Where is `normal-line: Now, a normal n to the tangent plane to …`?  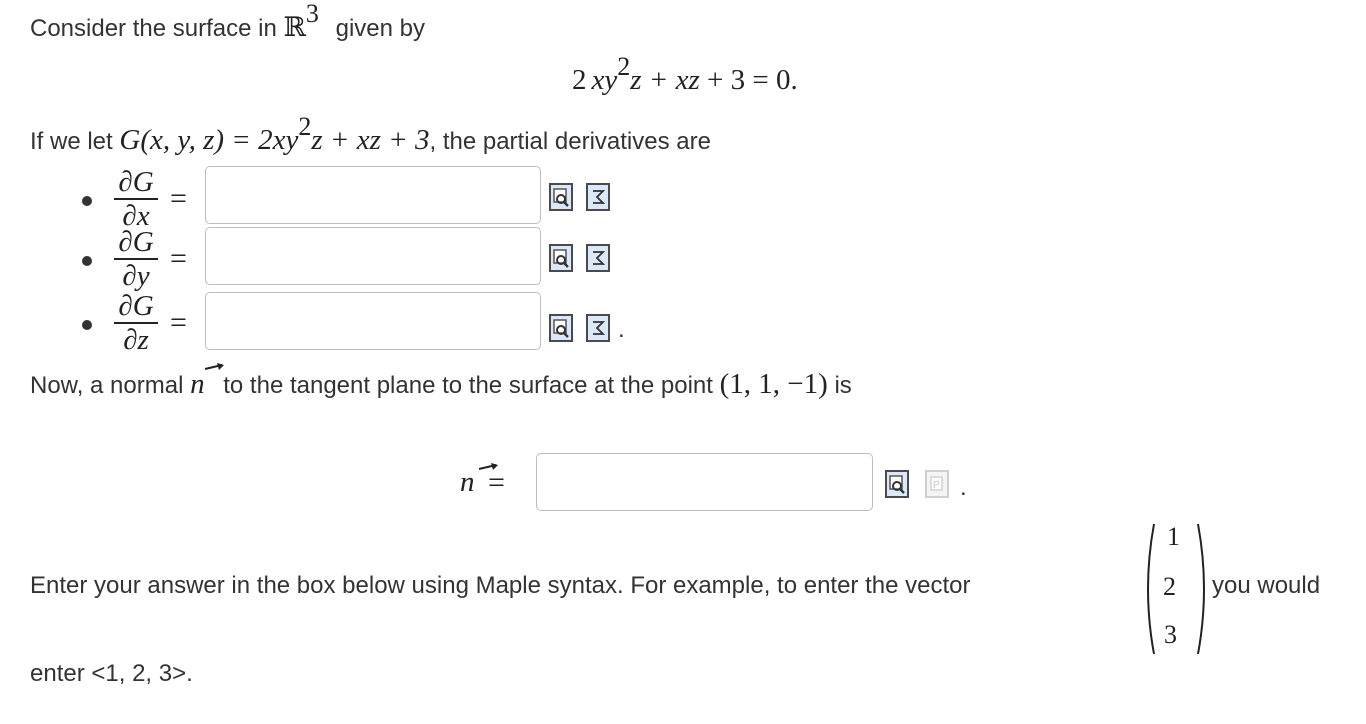
normal-line: Now, a normal n to the tangent plane to … is located at coordinates (441, 382).